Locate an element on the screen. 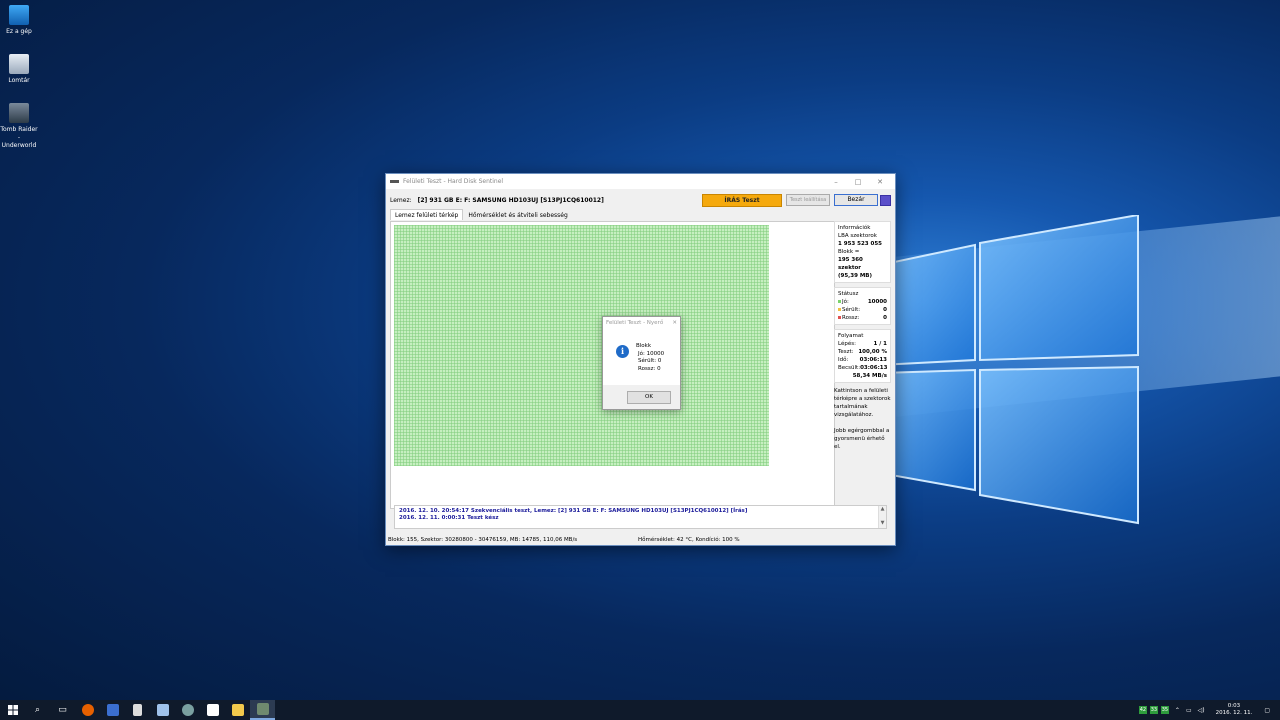  taskbar-app-file is located at coordinates (162, 710).